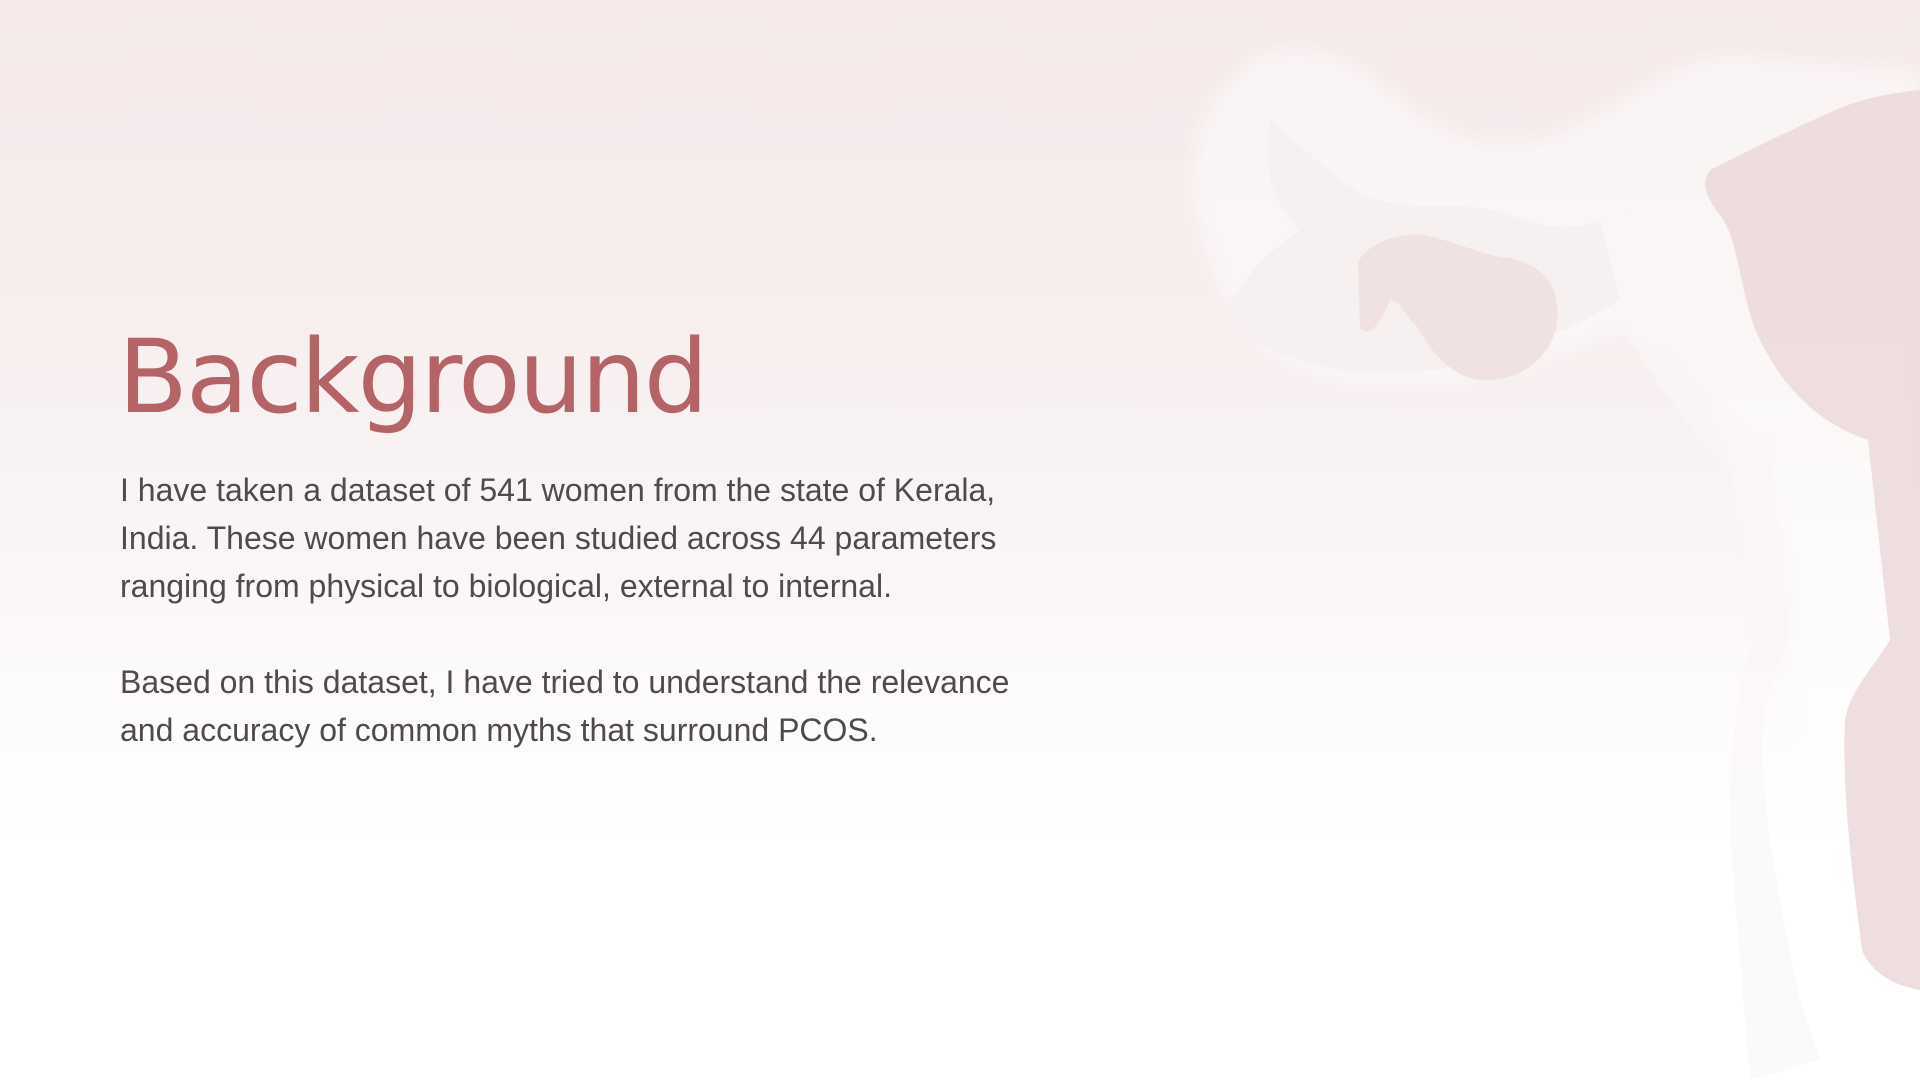  Describe the element at coordinates (413, 377) in the screenshot. I see `slide-title: Background` at that location.